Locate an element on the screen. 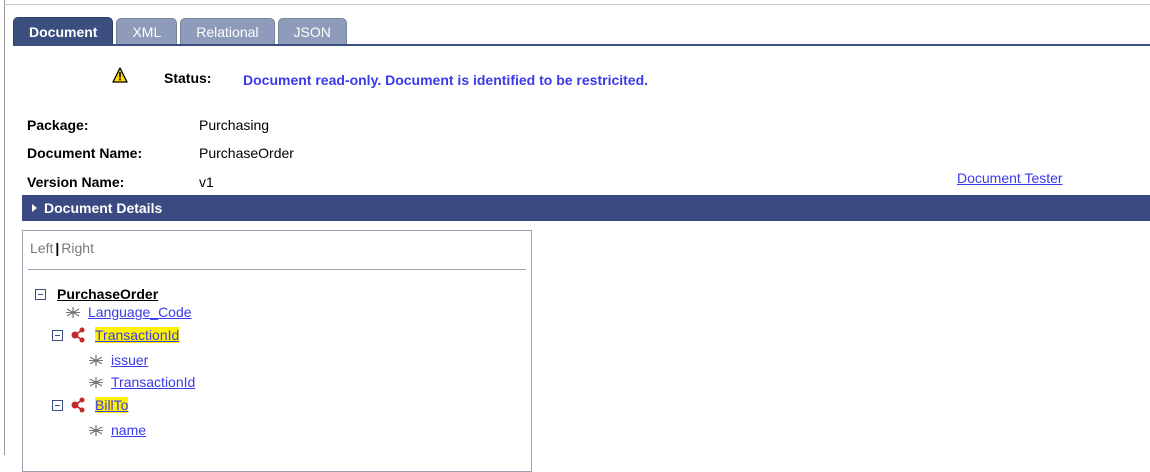 This screenshot has height=472, width=1150. tree-node: BillTo is located at coordinates (90, 405).